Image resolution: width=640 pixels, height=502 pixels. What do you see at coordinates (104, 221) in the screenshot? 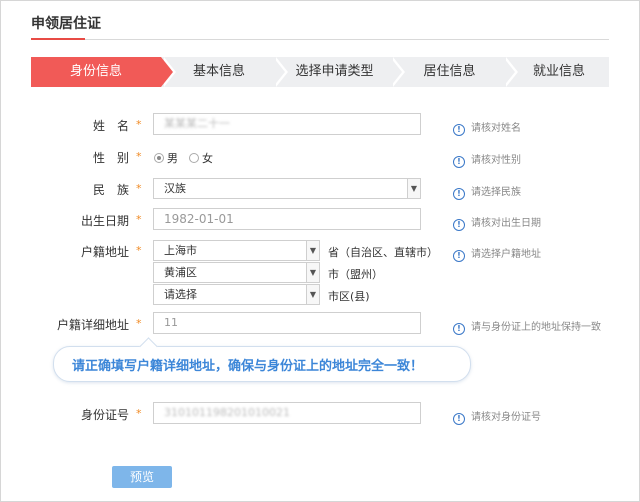
I see `birthdate-label: 出生日期` at bounding box center [104, 221].